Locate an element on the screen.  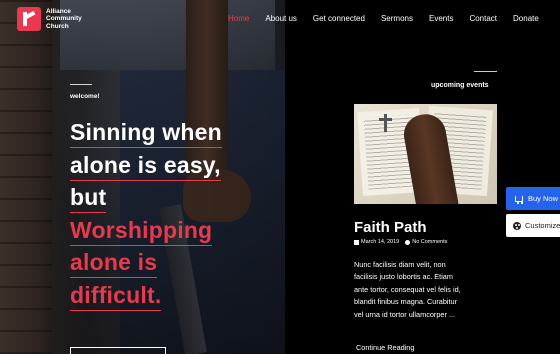
user-icon is located at coordinates (408, 242).